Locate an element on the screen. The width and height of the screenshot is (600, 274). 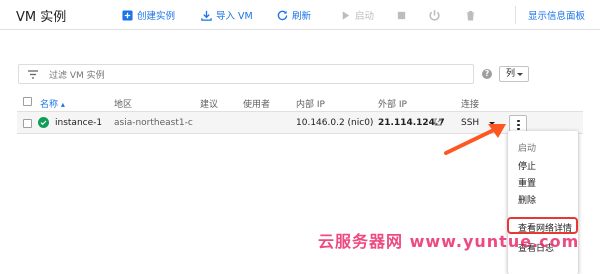
add-box-icon is located at coordinates (127, 15).